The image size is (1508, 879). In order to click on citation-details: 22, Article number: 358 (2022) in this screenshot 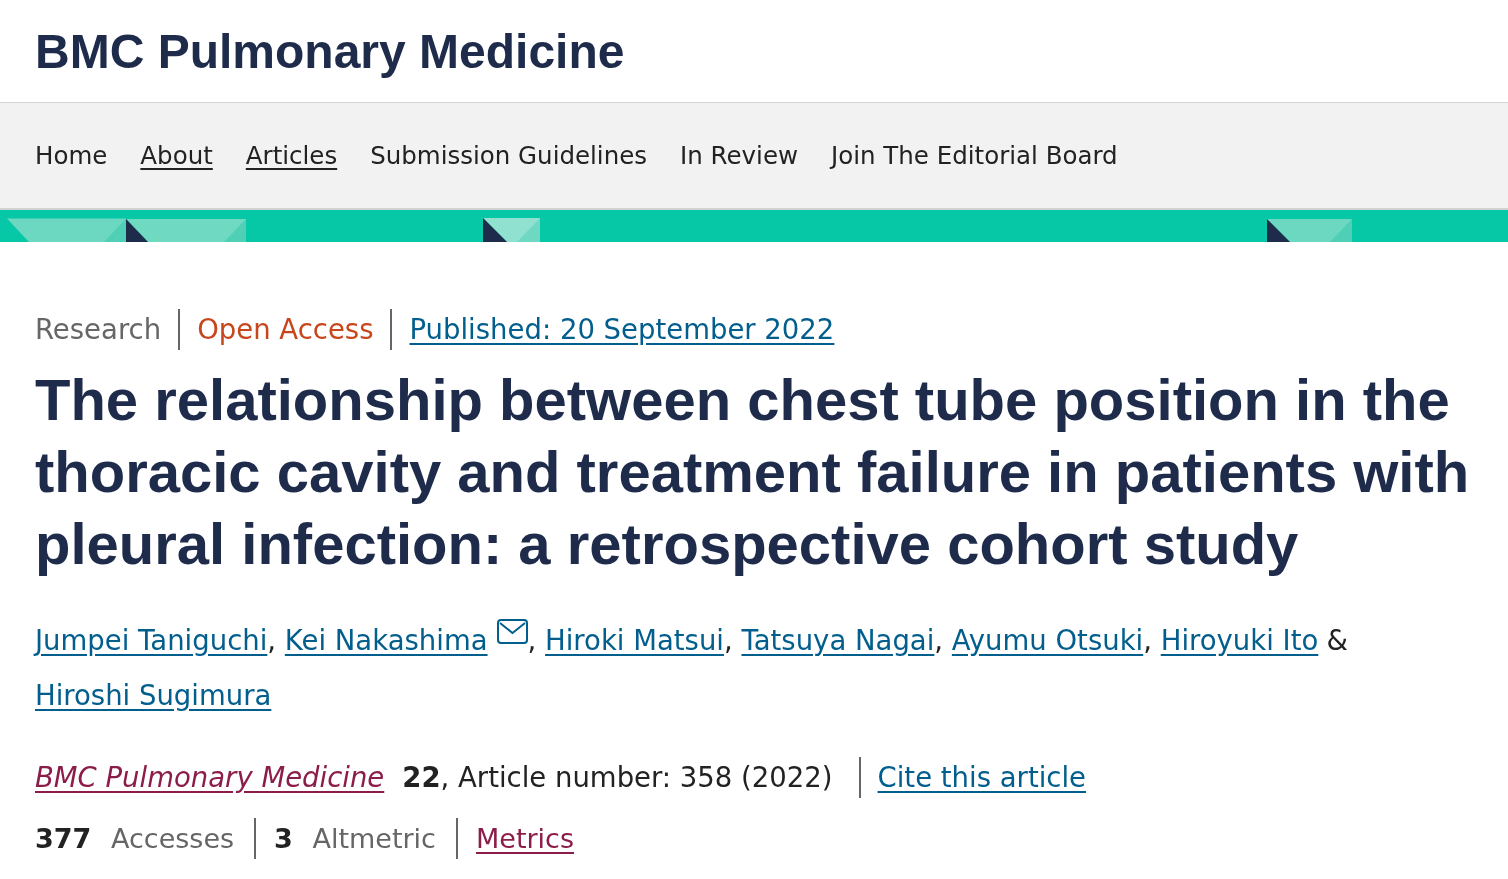, I will do `click(617, 777)`.